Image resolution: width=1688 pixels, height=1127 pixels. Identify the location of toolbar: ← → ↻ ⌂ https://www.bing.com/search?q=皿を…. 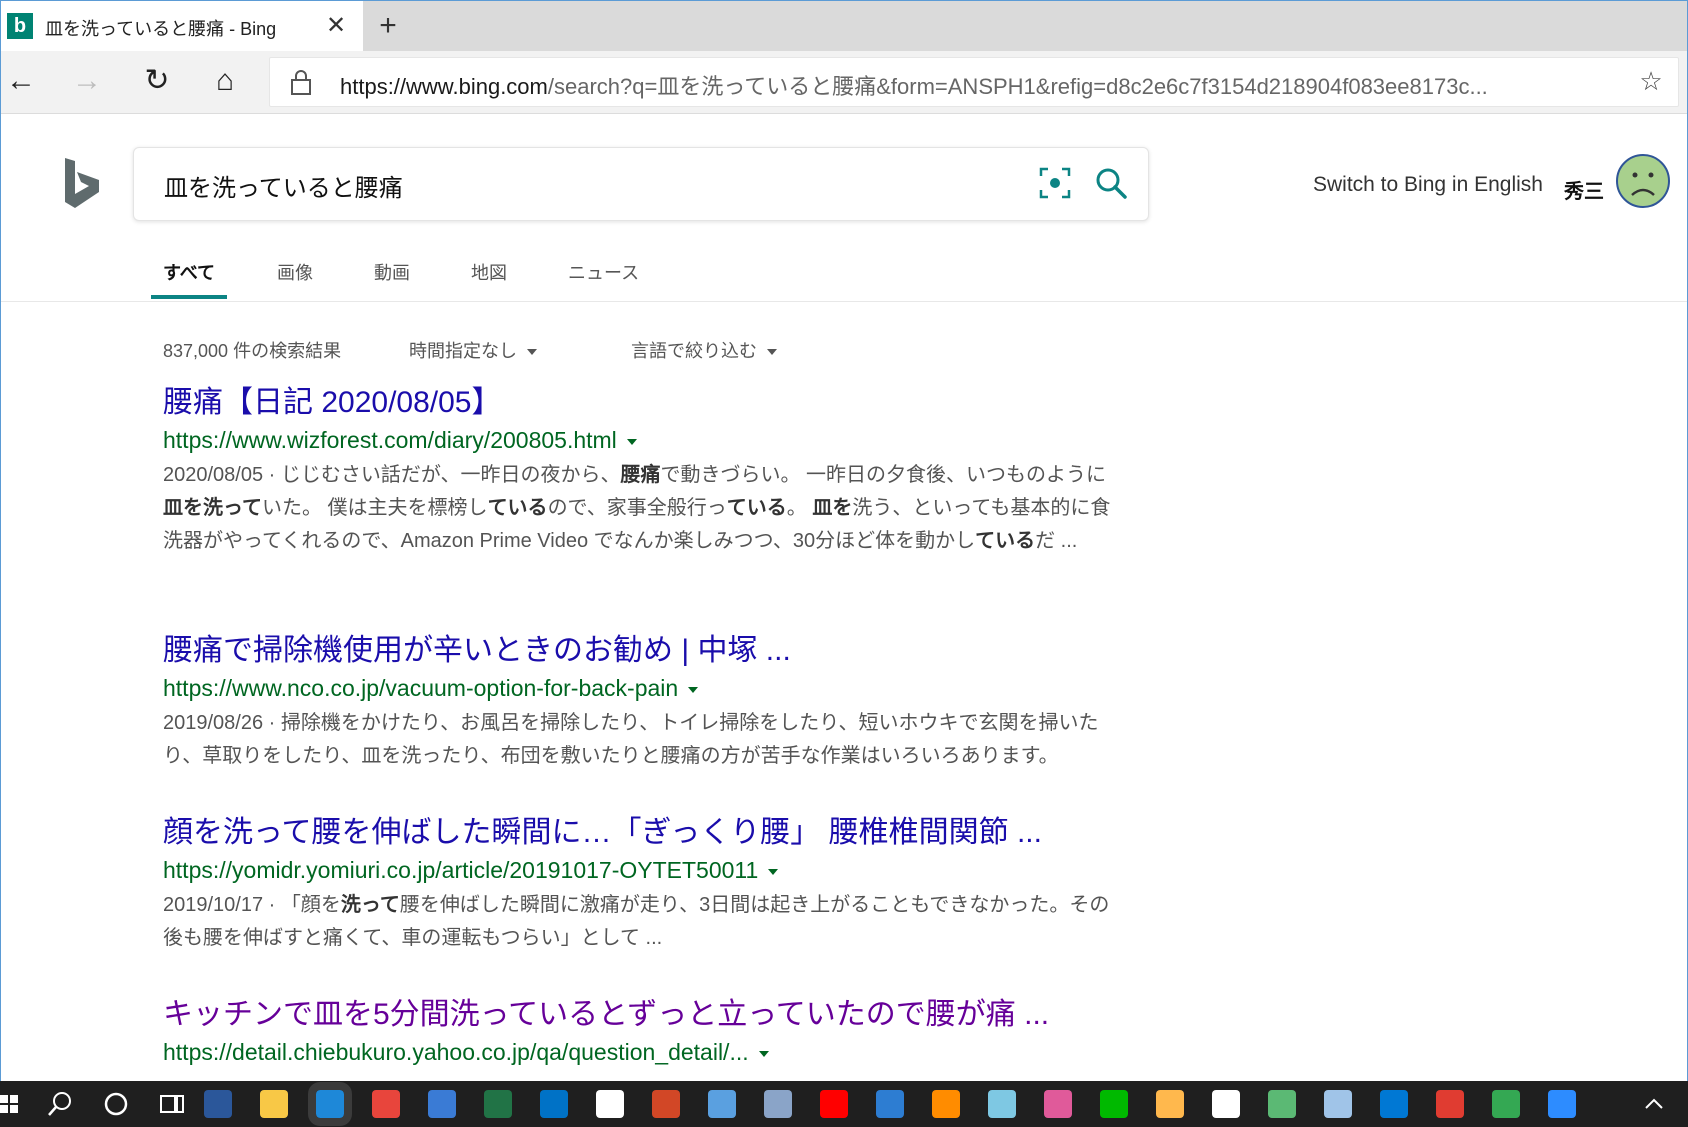
(844, 82).